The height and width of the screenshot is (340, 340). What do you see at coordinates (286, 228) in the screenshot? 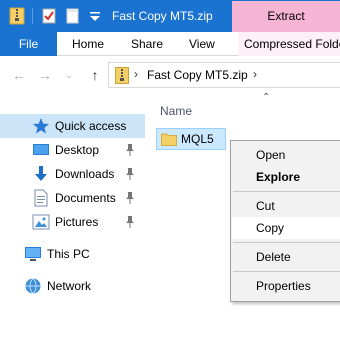
I see `menu-item-copy: Copy` at bounding box center [286, 228].